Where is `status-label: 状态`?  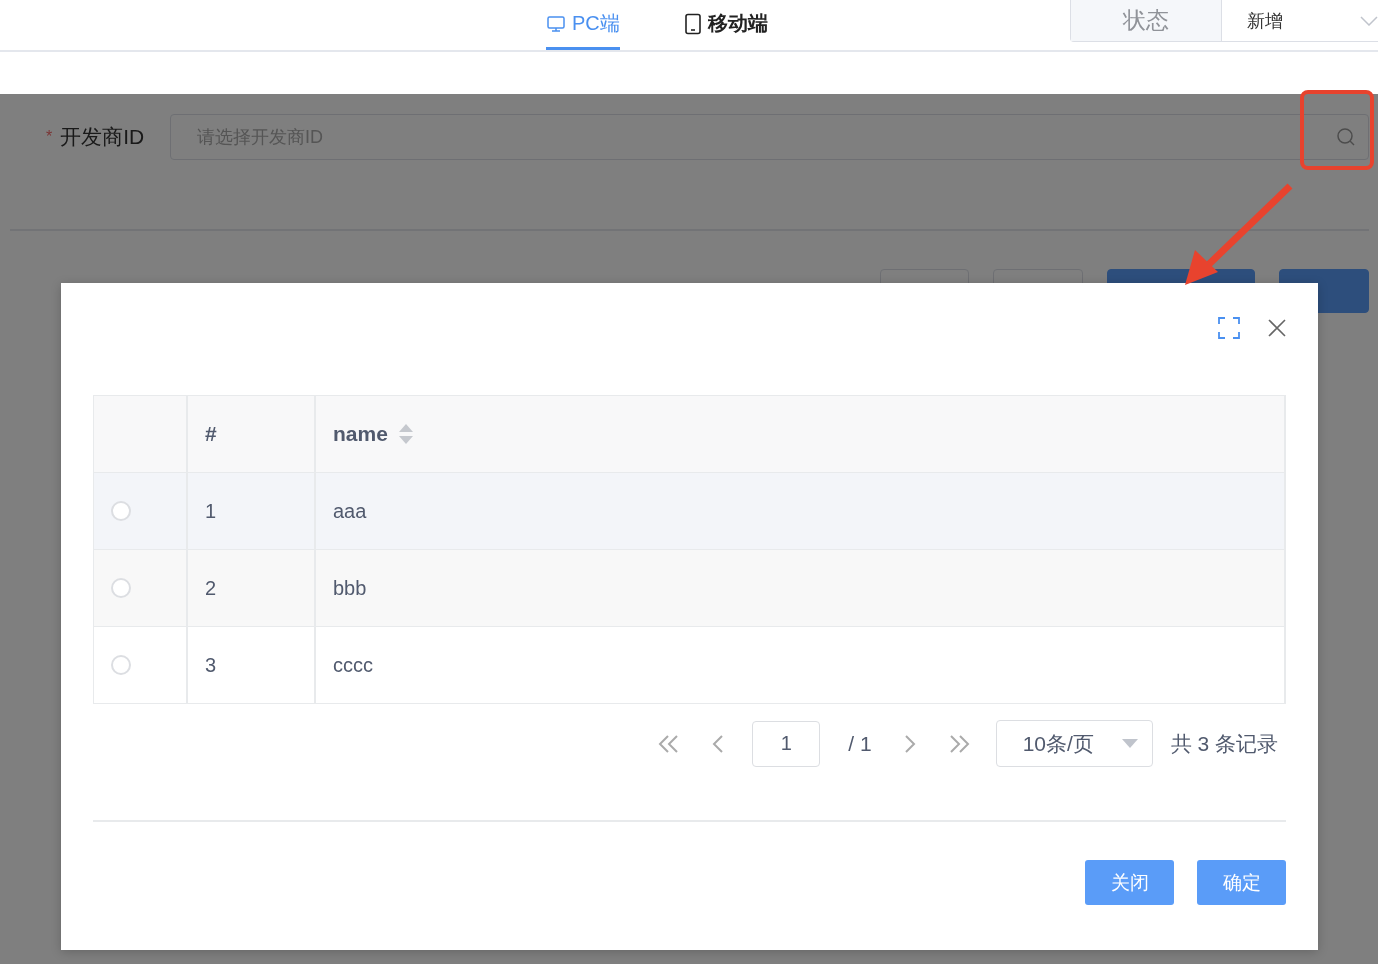 status-label: 状态 is located at coordinates (1146, 20).